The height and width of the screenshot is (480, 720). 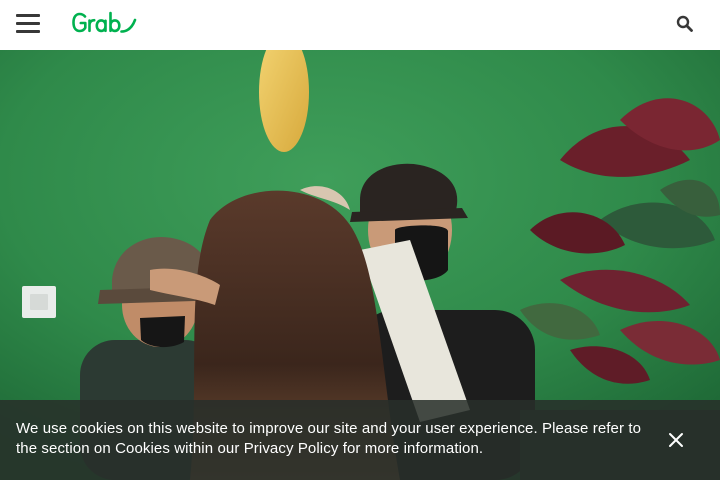 What do you see at coordinates (685, 24) in the screenshot?
I see `search-icon` at bounding box center [685, 24].